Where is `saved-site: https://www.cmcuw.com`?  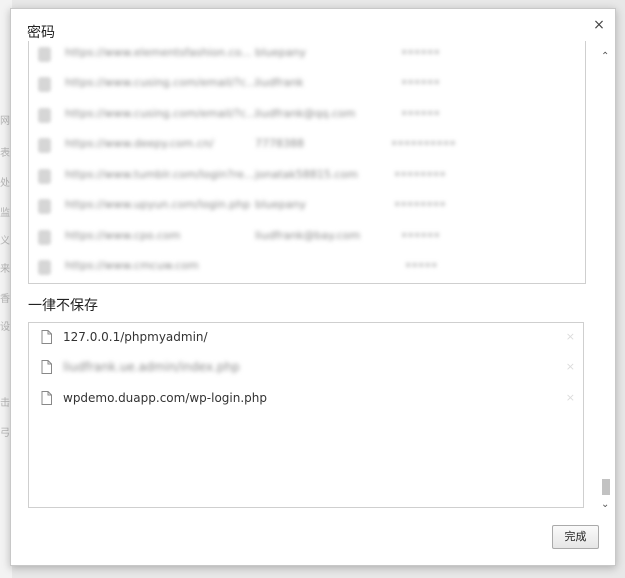
saved-site: https://www.cmcuw.com is located at coordinates (132, 265).